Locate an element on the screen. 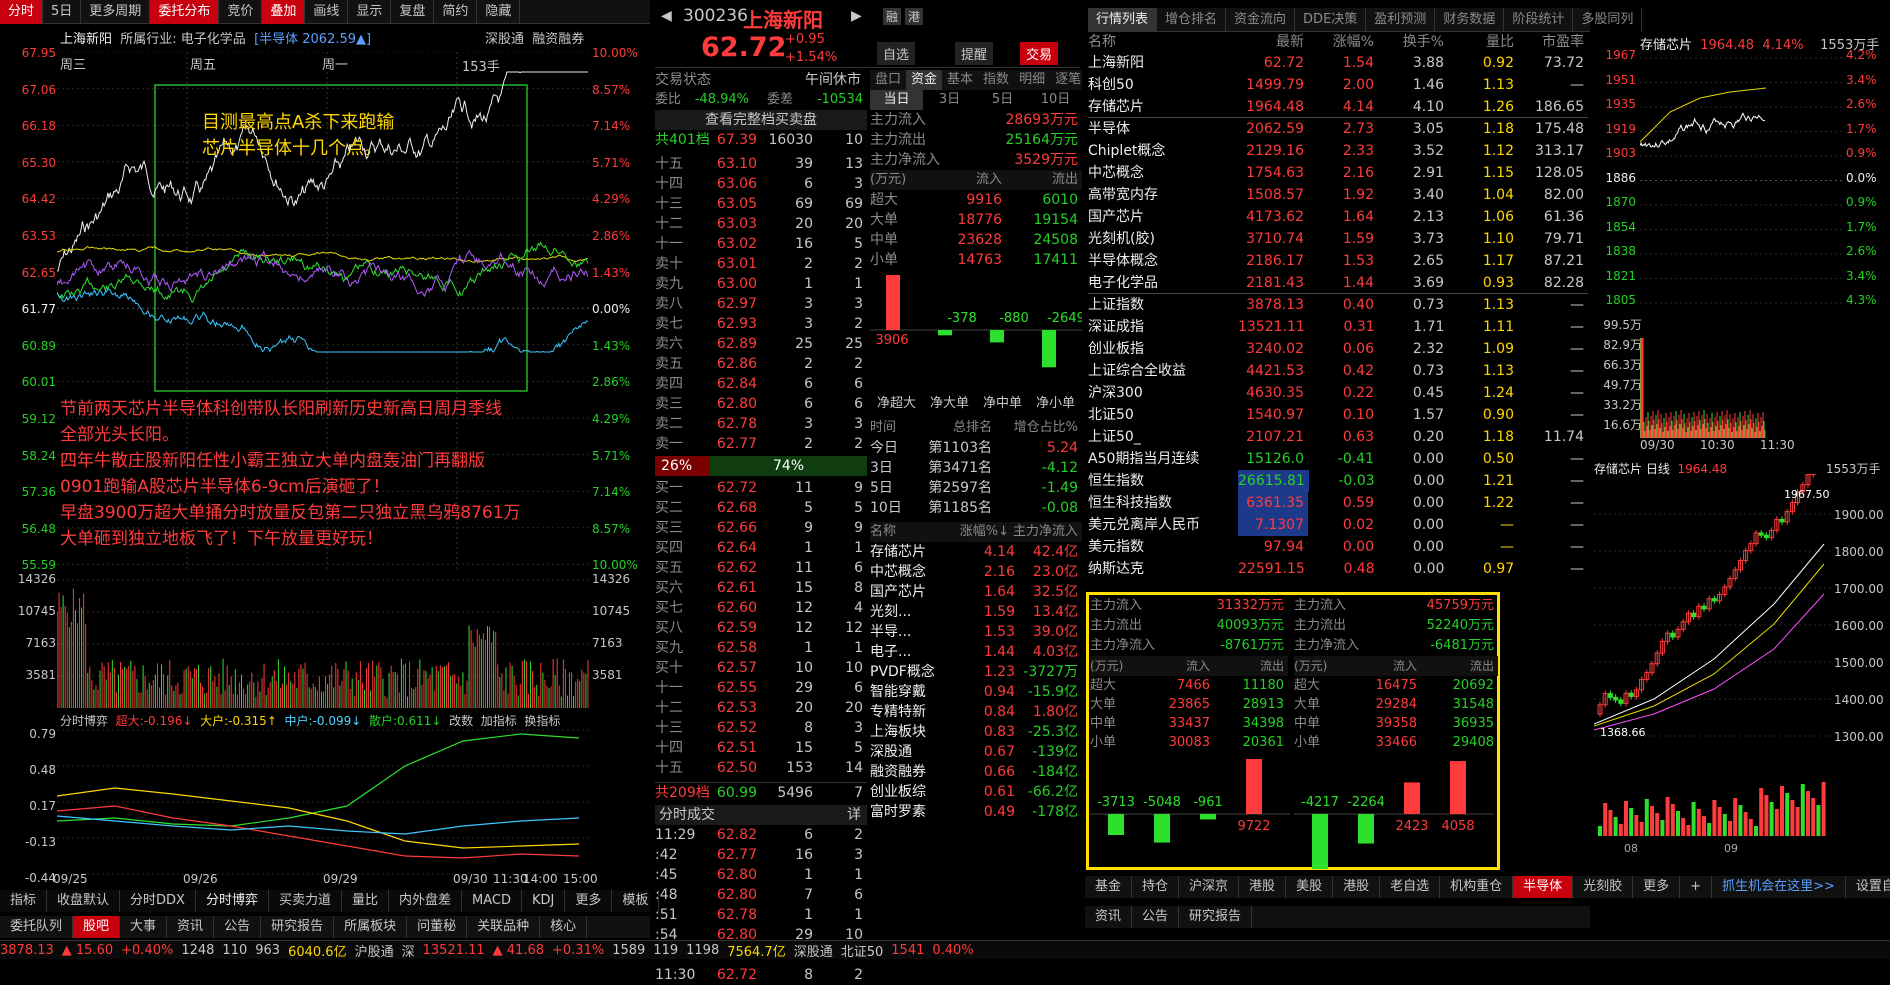 The image size is (1890, 985). list-row: 上证指数 3878.13 0.40 0.73 1.13 — is located at coordinates (1338, 305).